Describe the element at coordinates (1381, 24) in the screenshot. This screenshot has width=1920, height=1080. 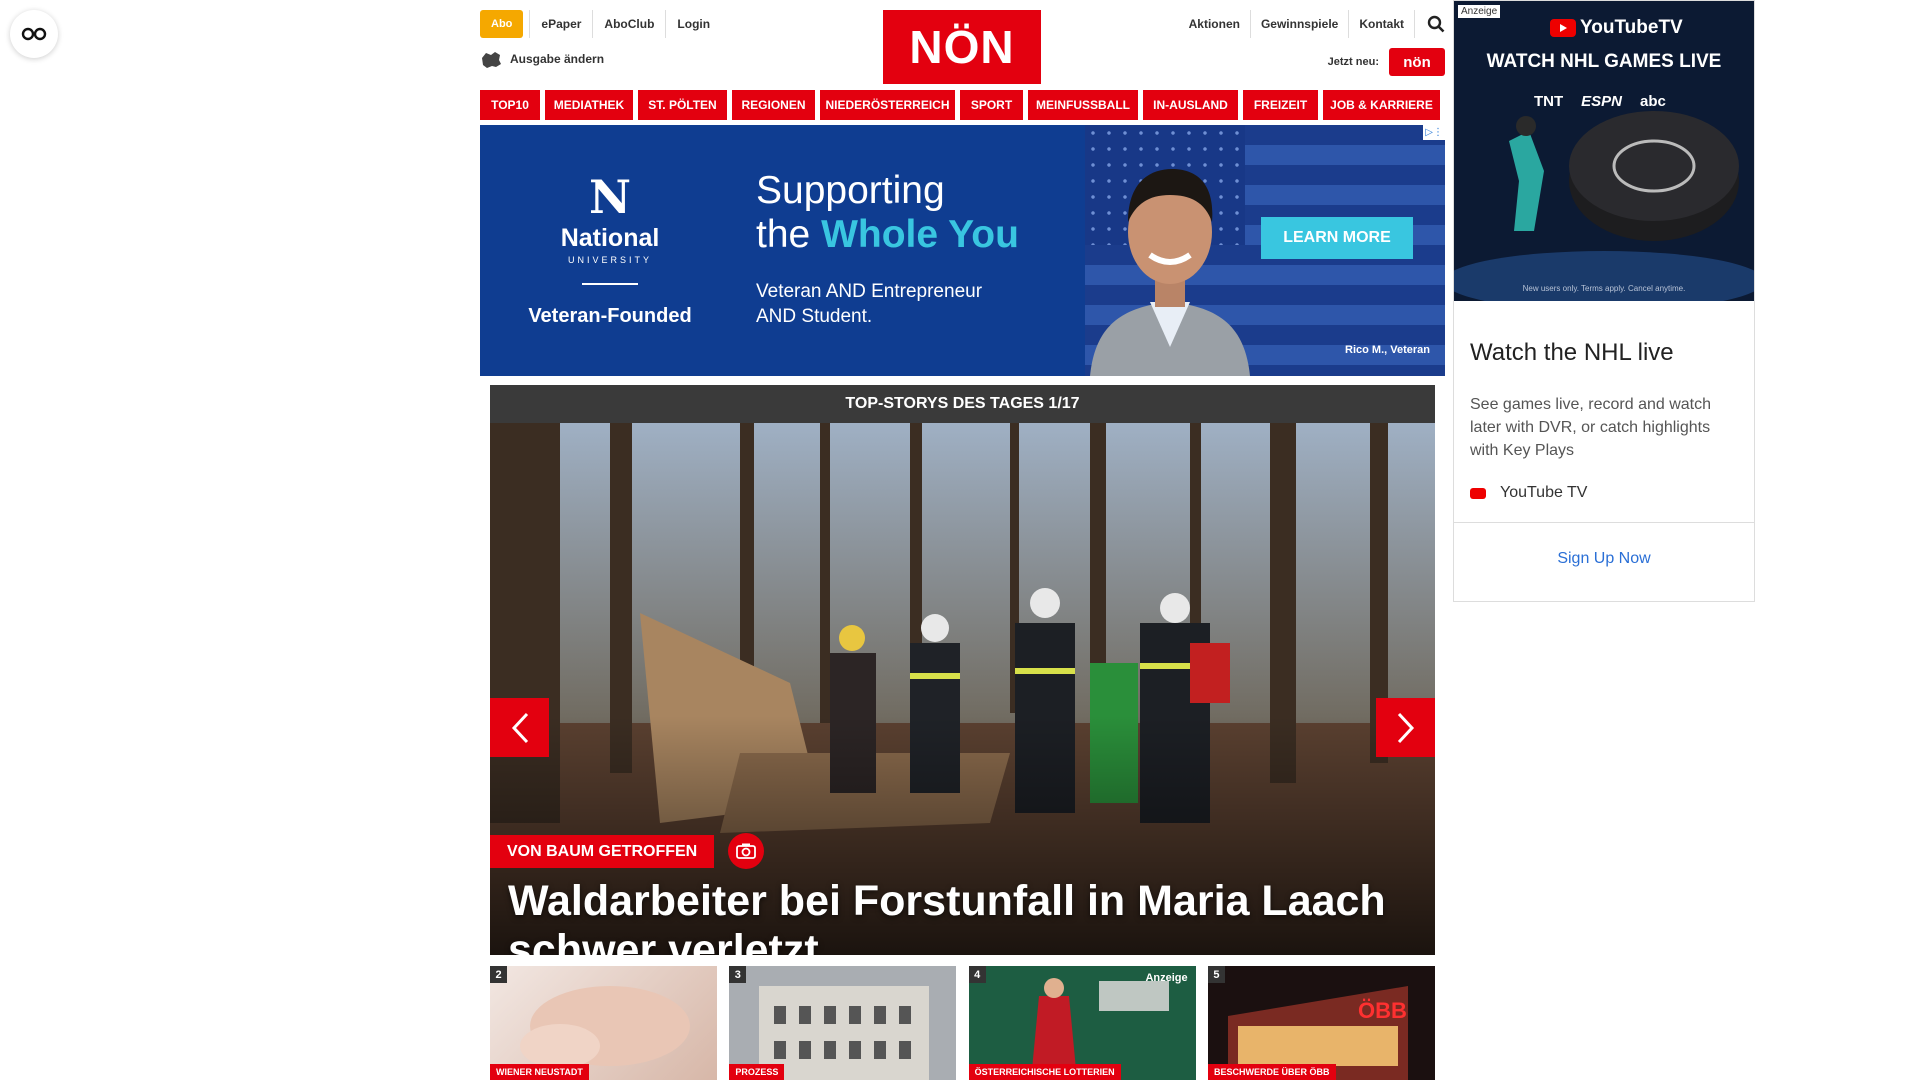
I see `kontakt-link: Kontakt` at that location.